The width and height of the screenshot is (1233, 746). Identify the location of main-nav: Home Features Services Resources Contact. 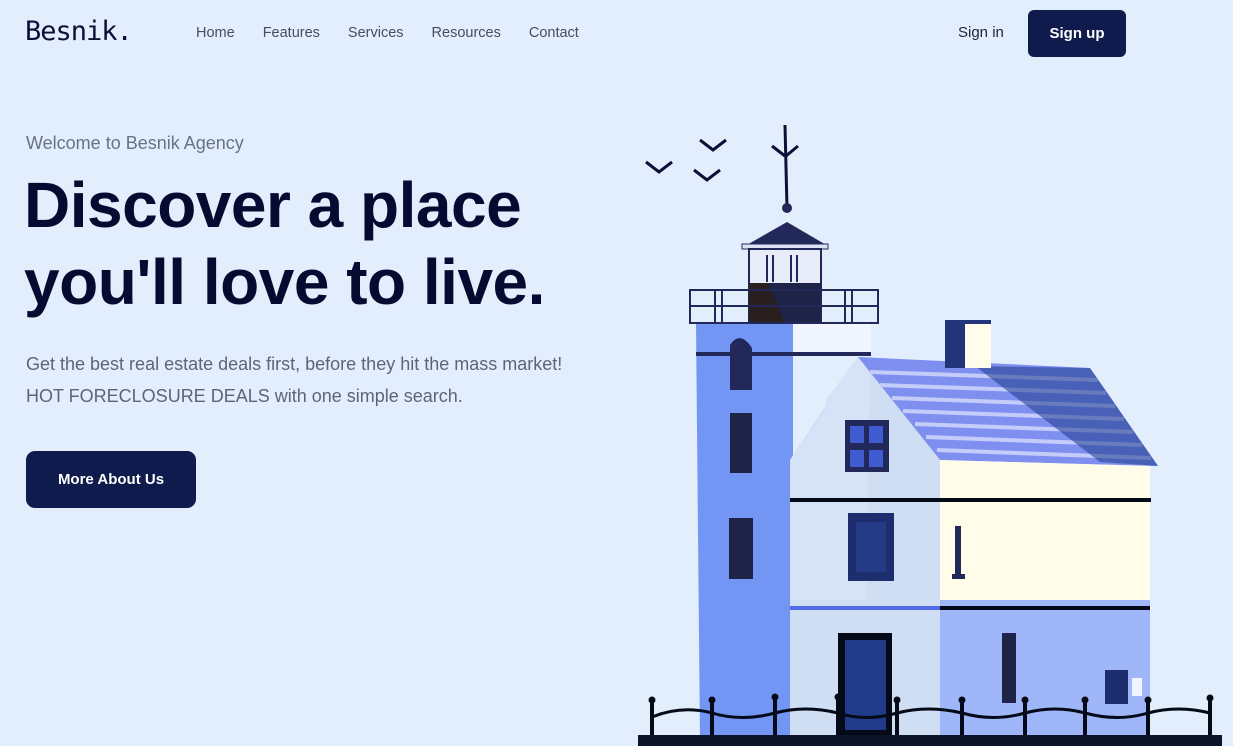
(401, 33).